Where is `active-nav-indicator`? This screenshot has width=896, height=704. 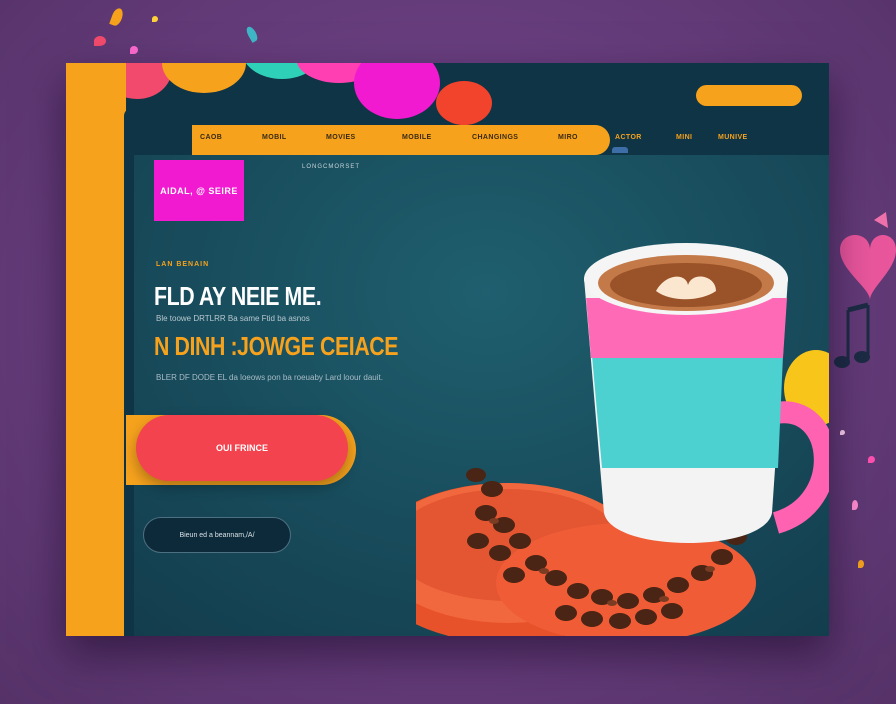 active-nav-indicator is located at coordinates (620, 150).